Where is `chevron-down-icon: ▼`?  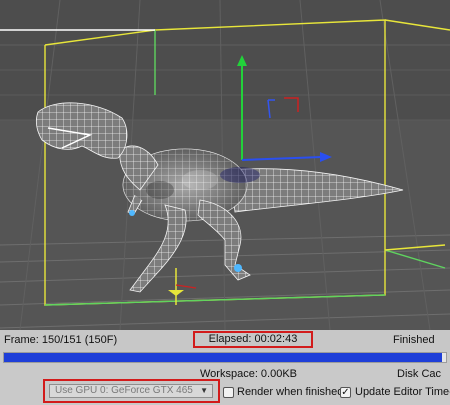
chevron-down-icon: ▼ is located at coordinates (204, 391).